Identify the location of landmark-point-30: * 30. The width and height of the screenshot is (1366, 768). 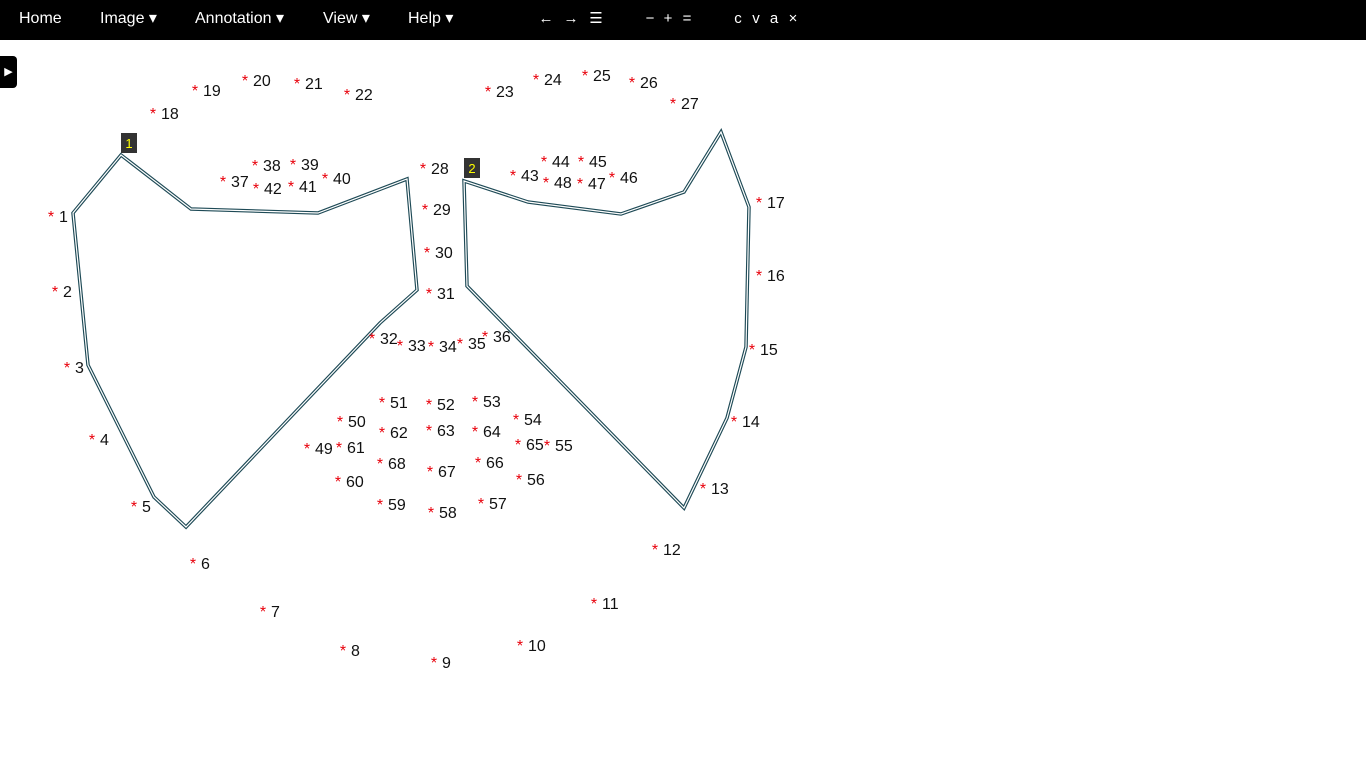
(438, 253).